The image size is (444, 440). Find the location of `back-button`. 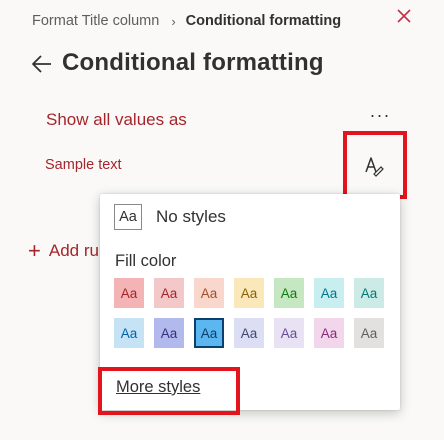

back-button is located at coordinates (42, 64).